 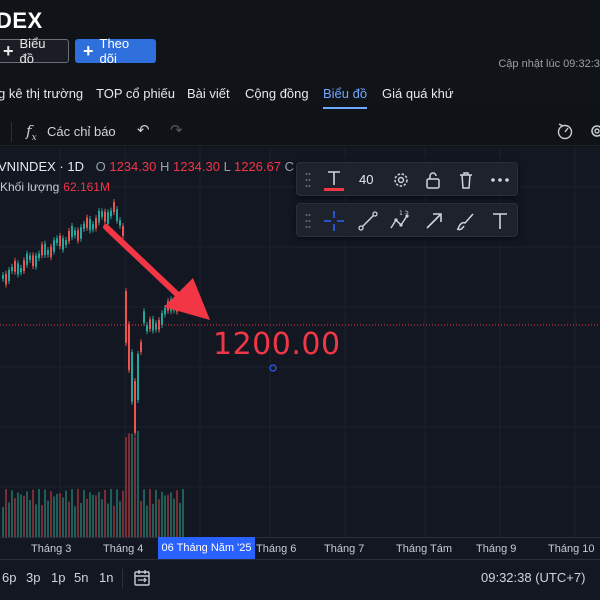 I want to click on timezone-clock: 09:32:38 (UTC+7), so click(x=533, y=577).